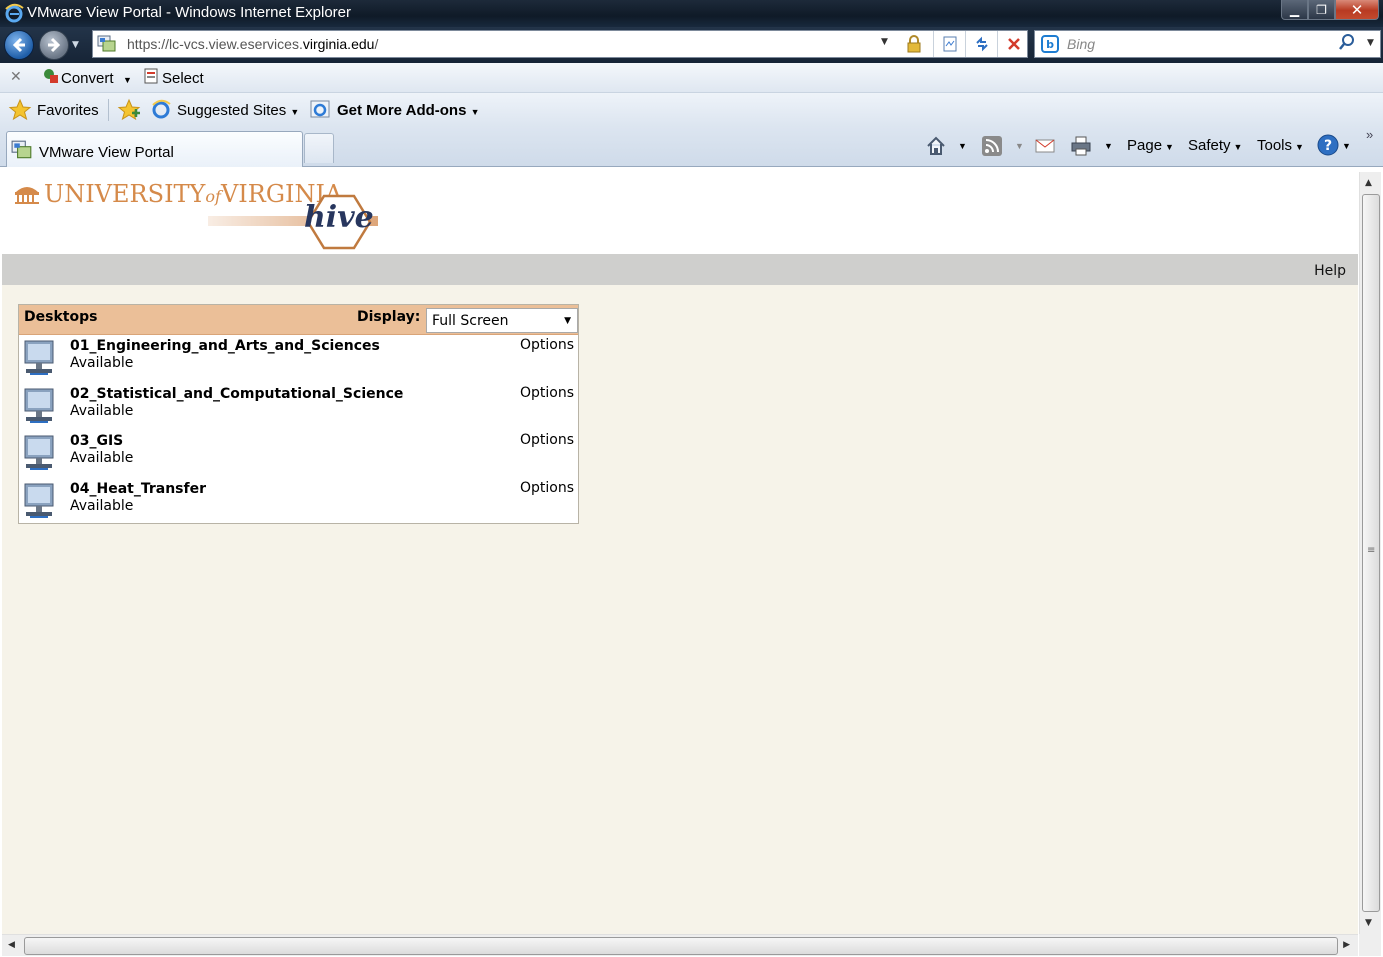 The height and width of the screenshot is (957, 1383). Describe the element at coordinates (298, 456) in the screenshot. I see `desktop-row: 03_GIS Available Options` at that location.